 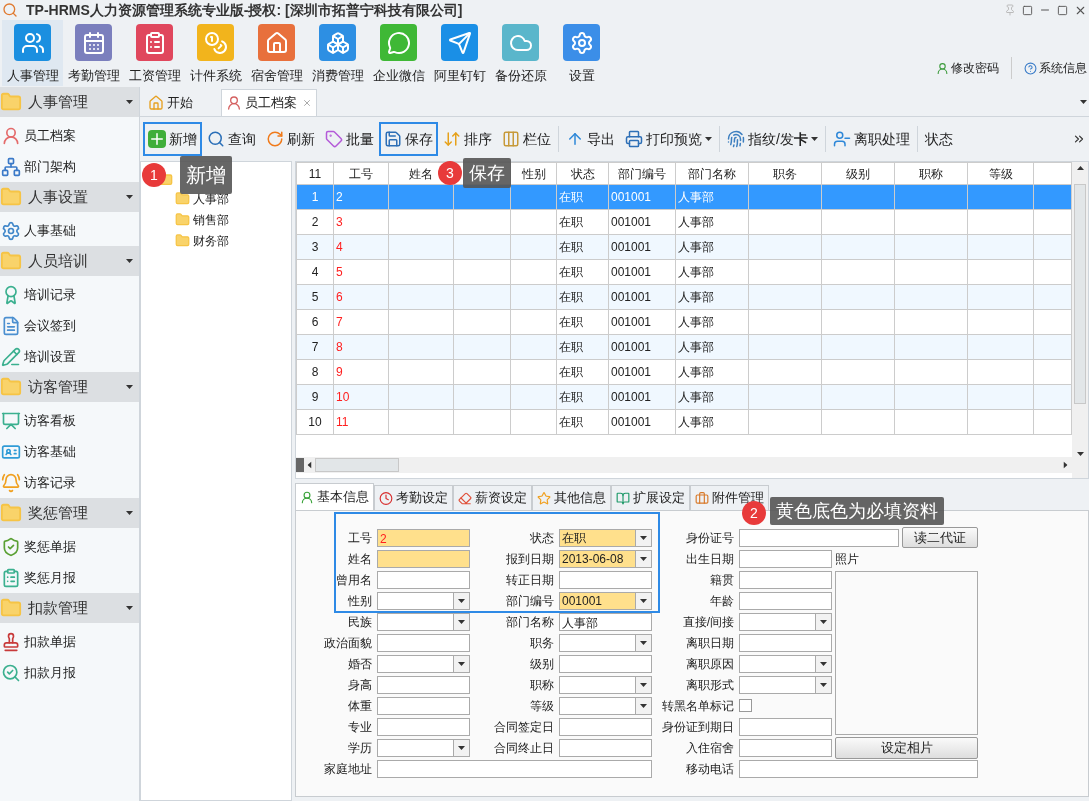 What do you see at coordinates (492, 497) in the screenshot?
I see `tab: 薪资设定` at bounding box center [492, 497].